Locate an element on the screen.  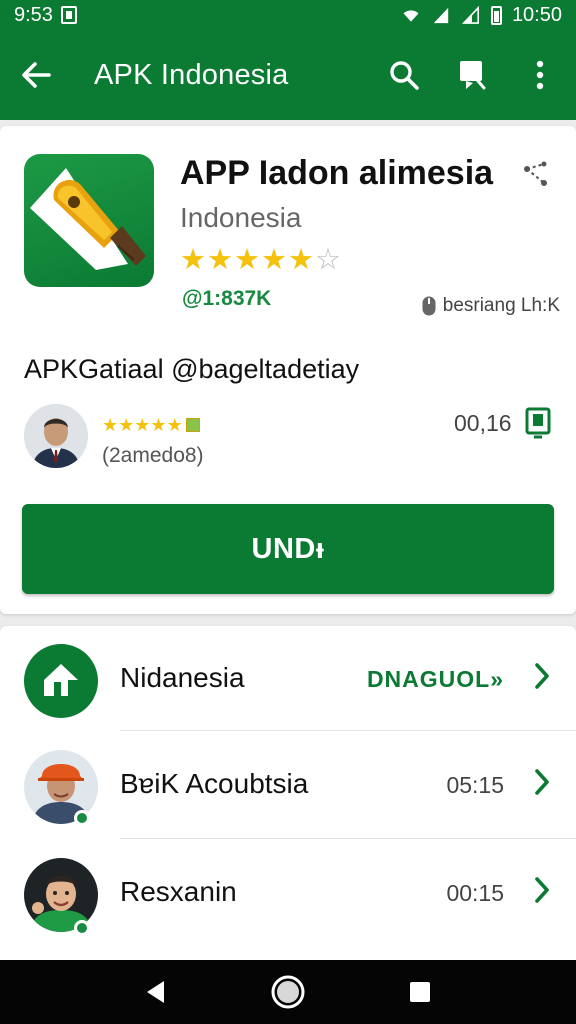
star-outline-icon: ☆ is located at coordinates (328, 260).